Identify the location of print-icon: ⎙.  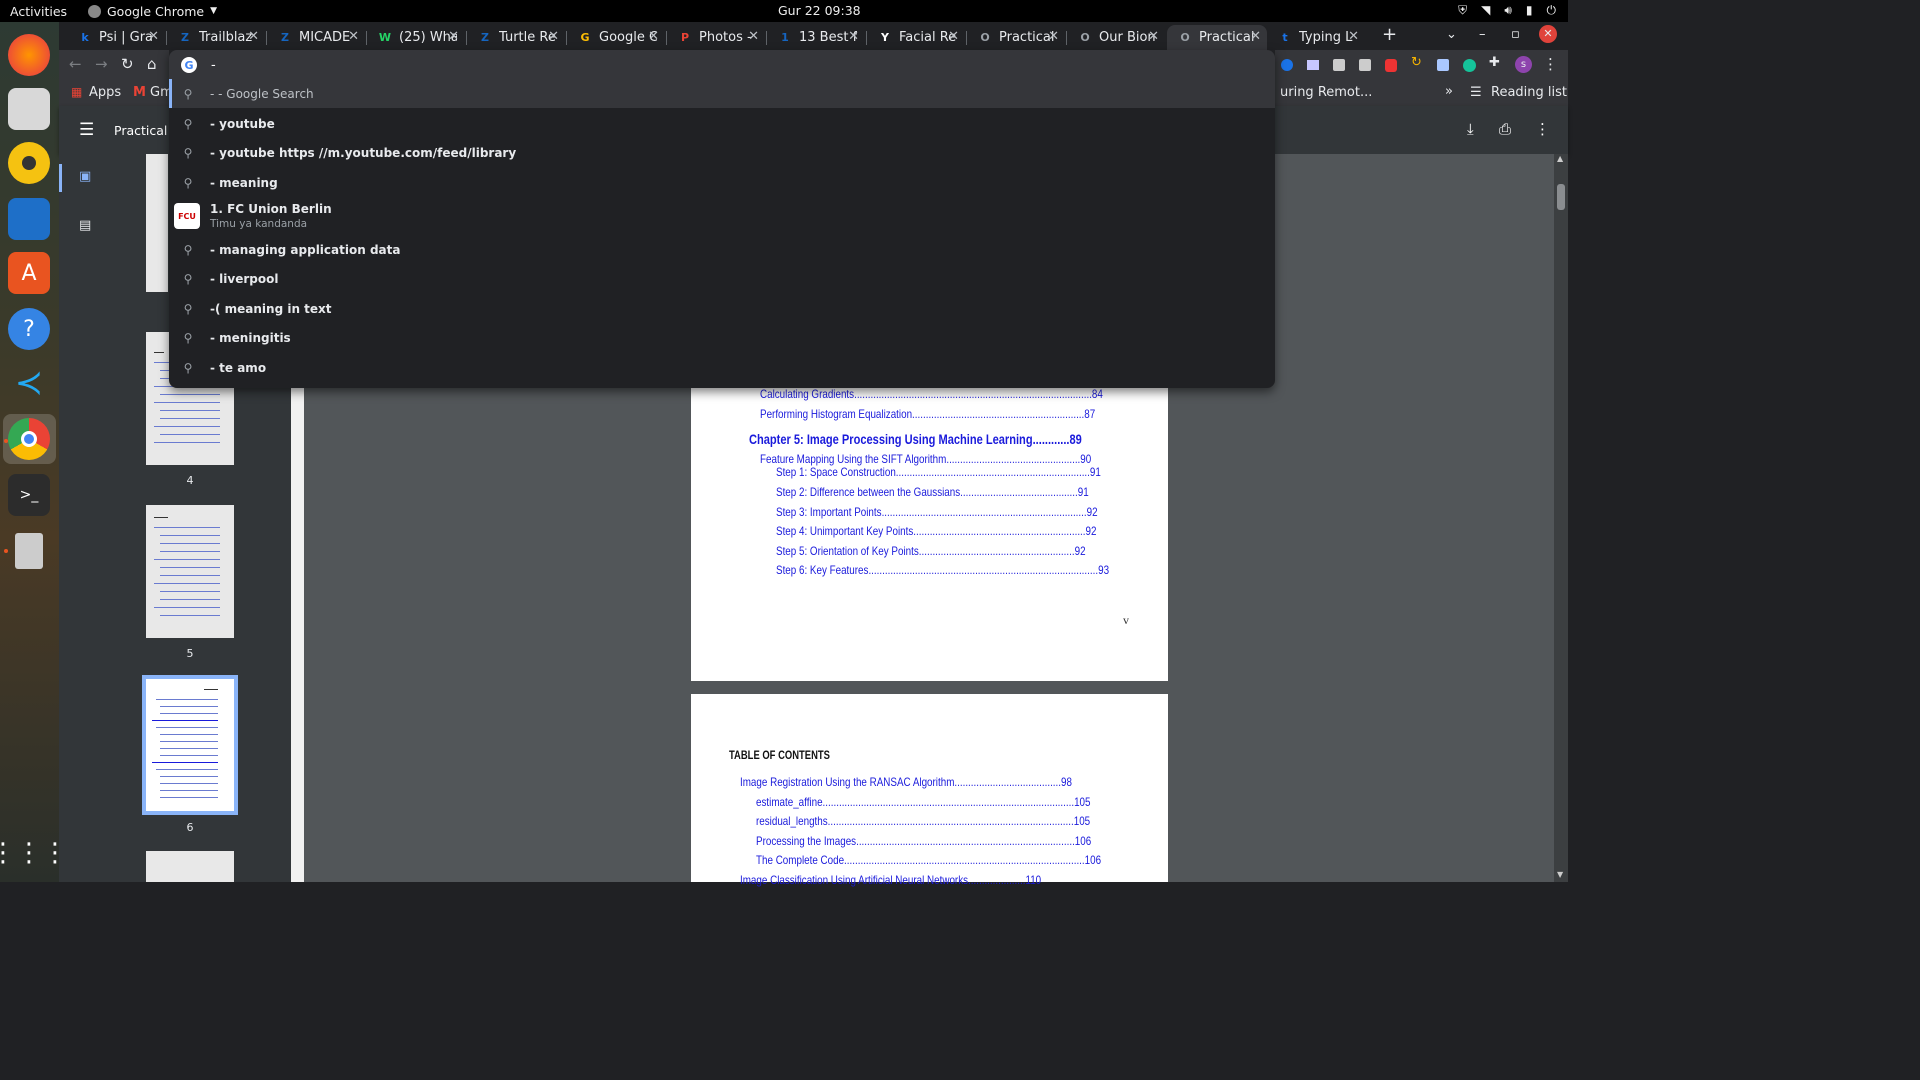
(1505, 129).